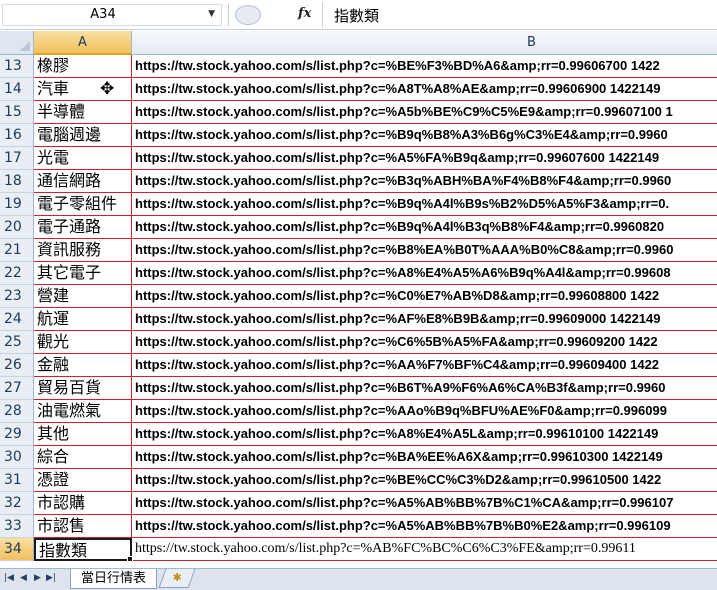  Describe the element at coordinates (83, 503) in the screenshot. I see `cell-a: 市認購` at that location.